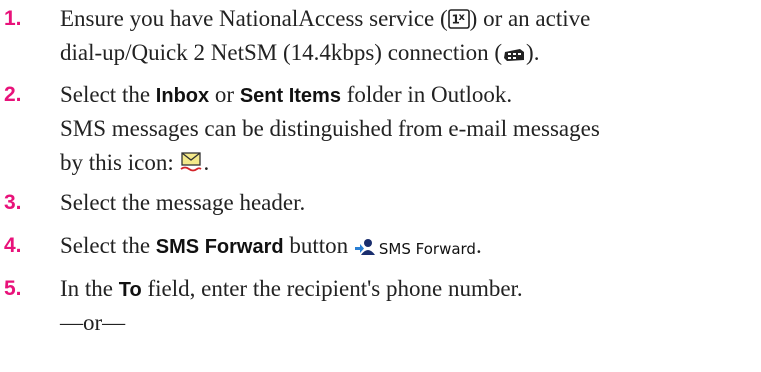  I want to click on step-number: 3., so click(13, 202).